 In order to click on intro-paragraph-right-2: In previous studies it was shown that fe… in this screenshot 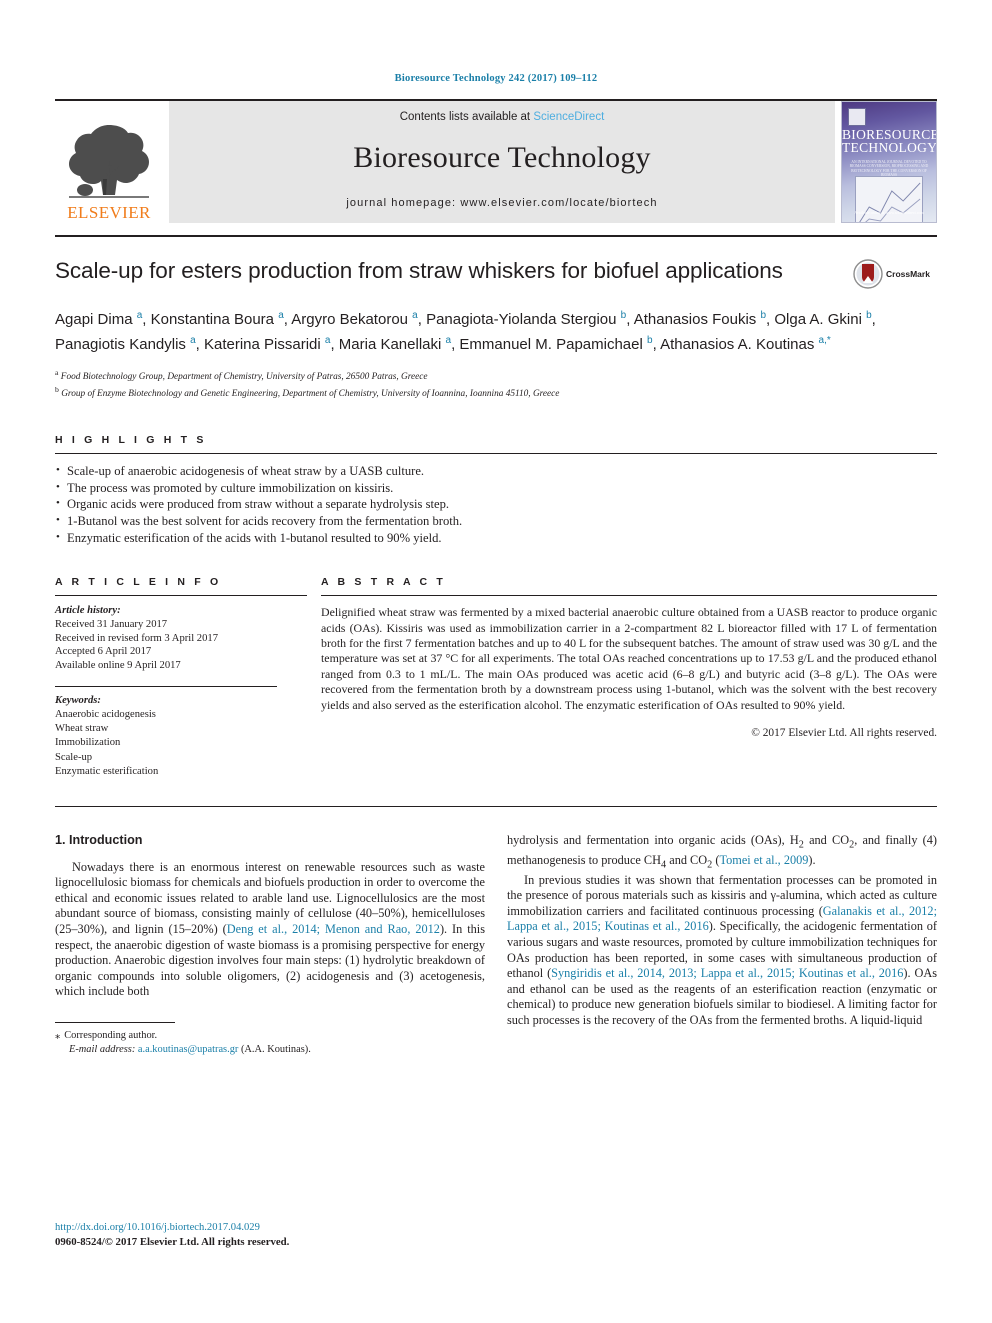, I will do `click(722, 949)`.